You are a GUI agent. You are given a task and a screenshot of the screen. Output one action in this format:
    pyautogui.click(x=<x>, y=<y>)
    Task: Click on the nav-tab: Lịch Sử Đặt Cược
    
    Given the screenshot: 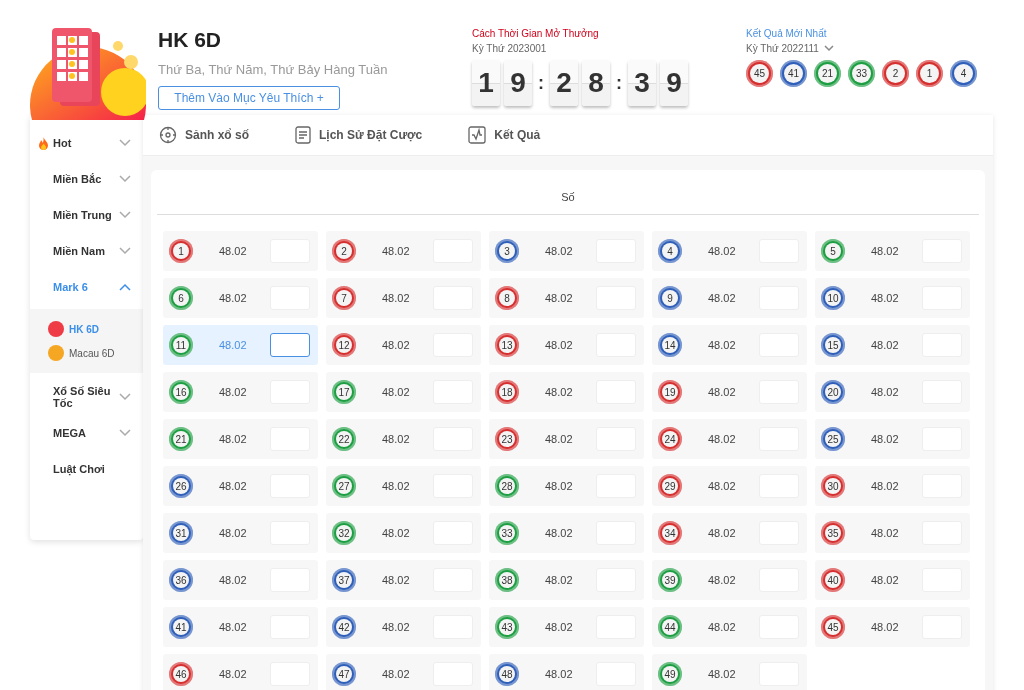 What is the action you would take?
    pyautogui.click(x=359, y=135)
    